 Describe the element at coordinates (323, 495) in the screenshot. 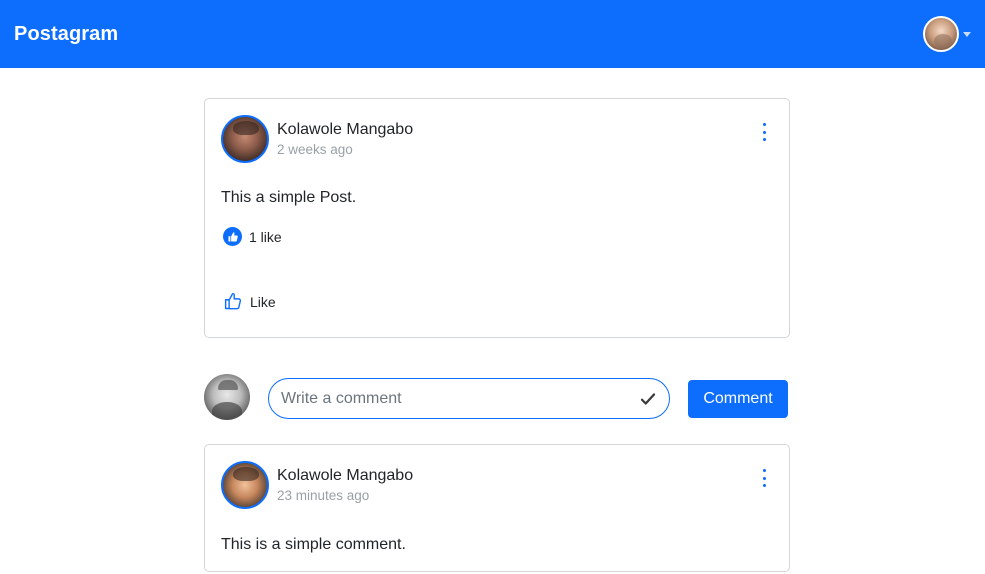

I see `comment-timestamp: 23 minutes ago` at that location.